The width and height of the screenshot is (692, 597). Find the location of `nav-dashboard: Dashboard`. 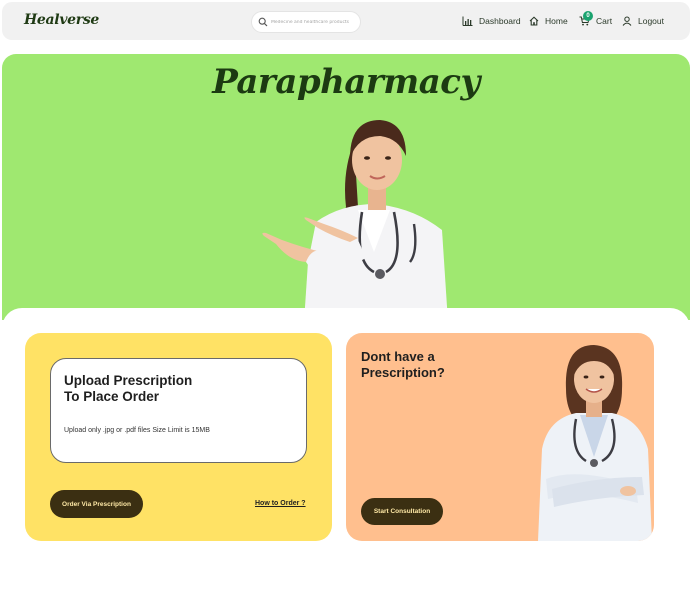

nav-dashboard: Dashboard is located at coordinates (491, 21).